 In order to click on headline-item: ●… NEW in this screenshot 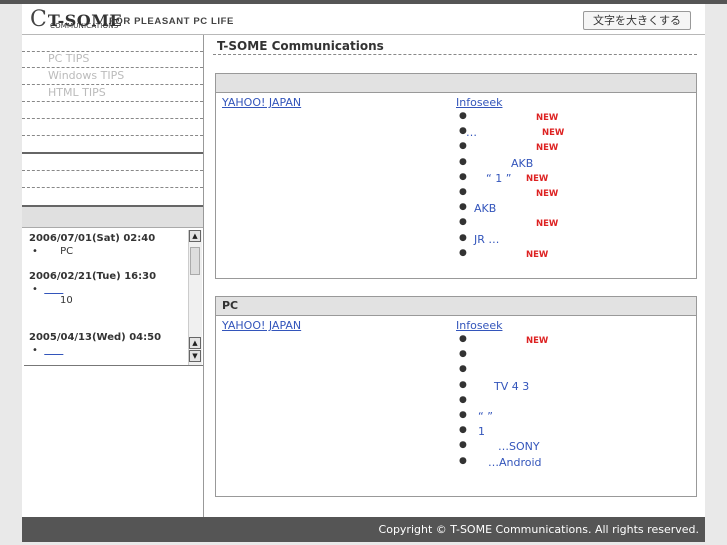, I will do `click(574, 133)`.